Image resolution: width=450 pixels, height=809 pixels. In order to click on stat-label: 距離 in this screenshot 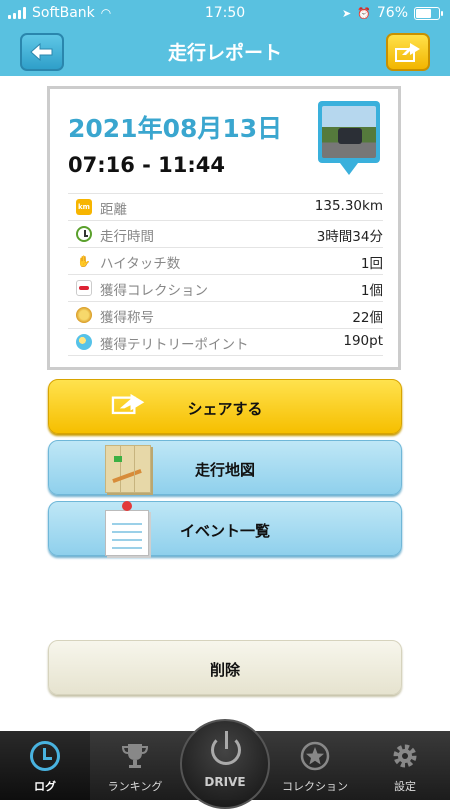, I will do `click(113, 210)`.